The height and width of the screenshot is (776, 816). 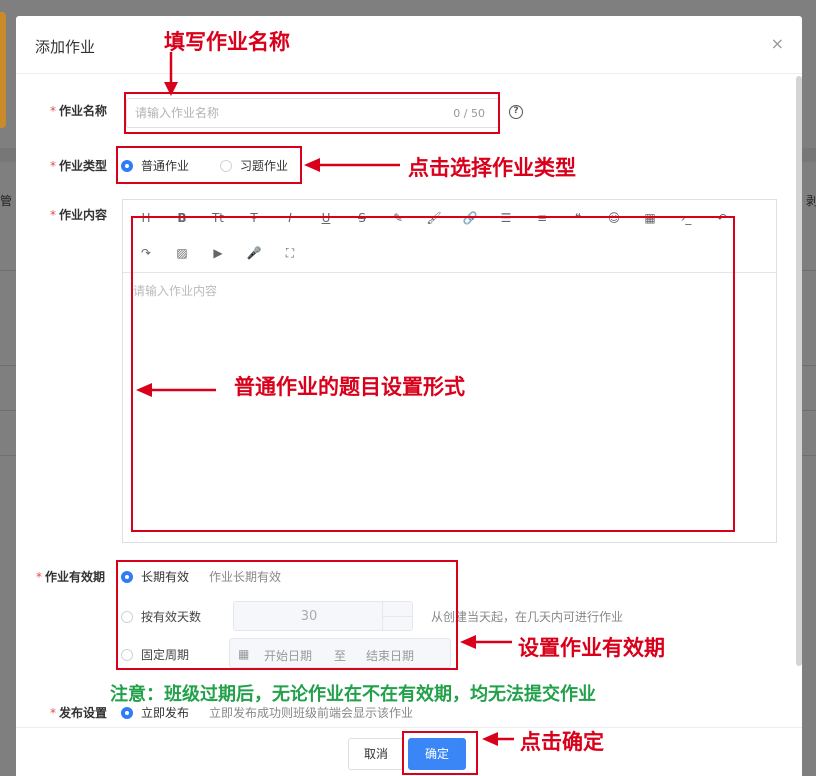 What do you see at coordinates (79, 215) in the screenshot?
I see `content-label: * 作业内容` at bounding box center [79, 215].